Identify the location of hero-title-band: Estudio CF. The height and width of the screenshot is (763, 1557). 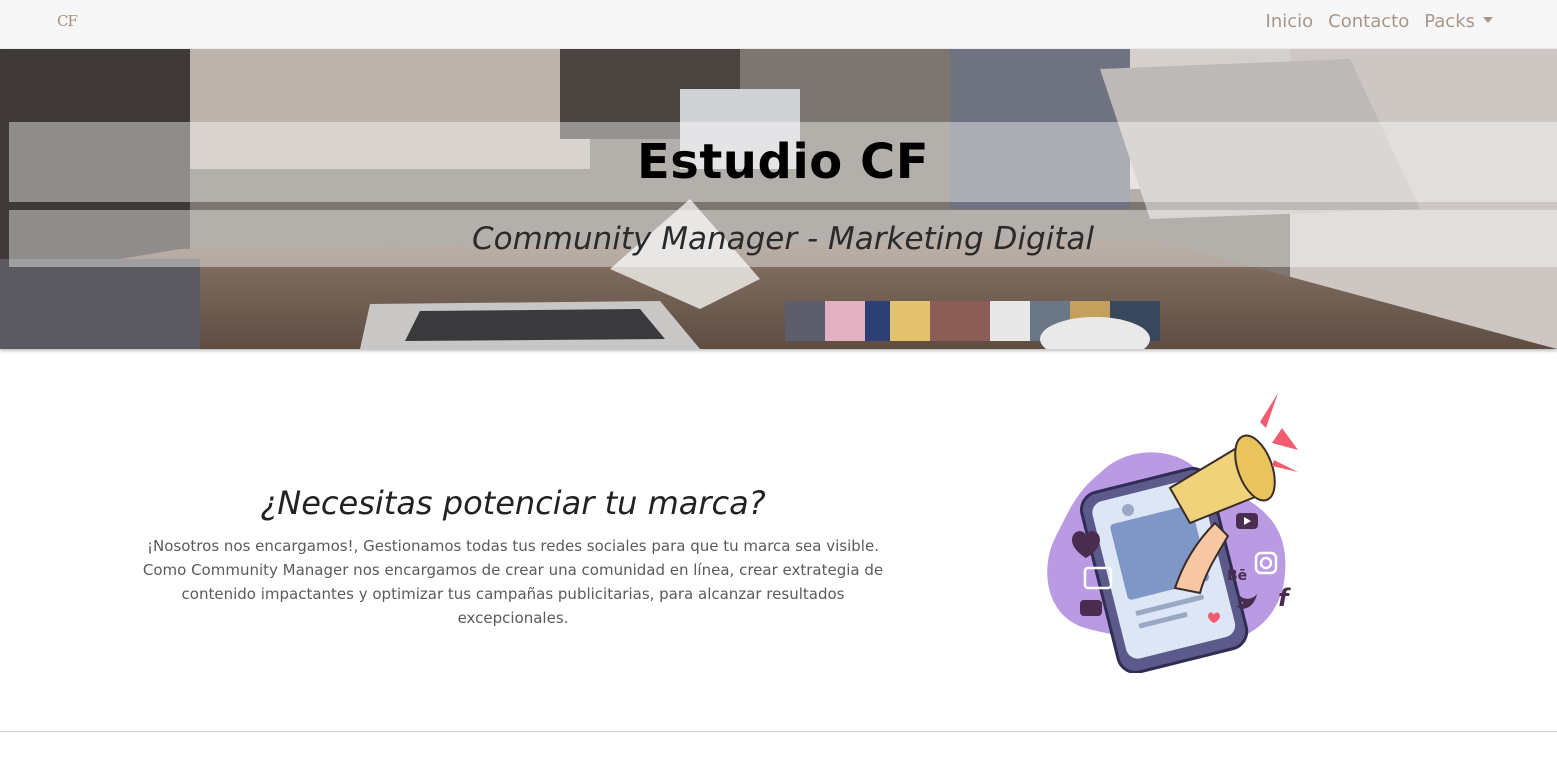
(783, 162).